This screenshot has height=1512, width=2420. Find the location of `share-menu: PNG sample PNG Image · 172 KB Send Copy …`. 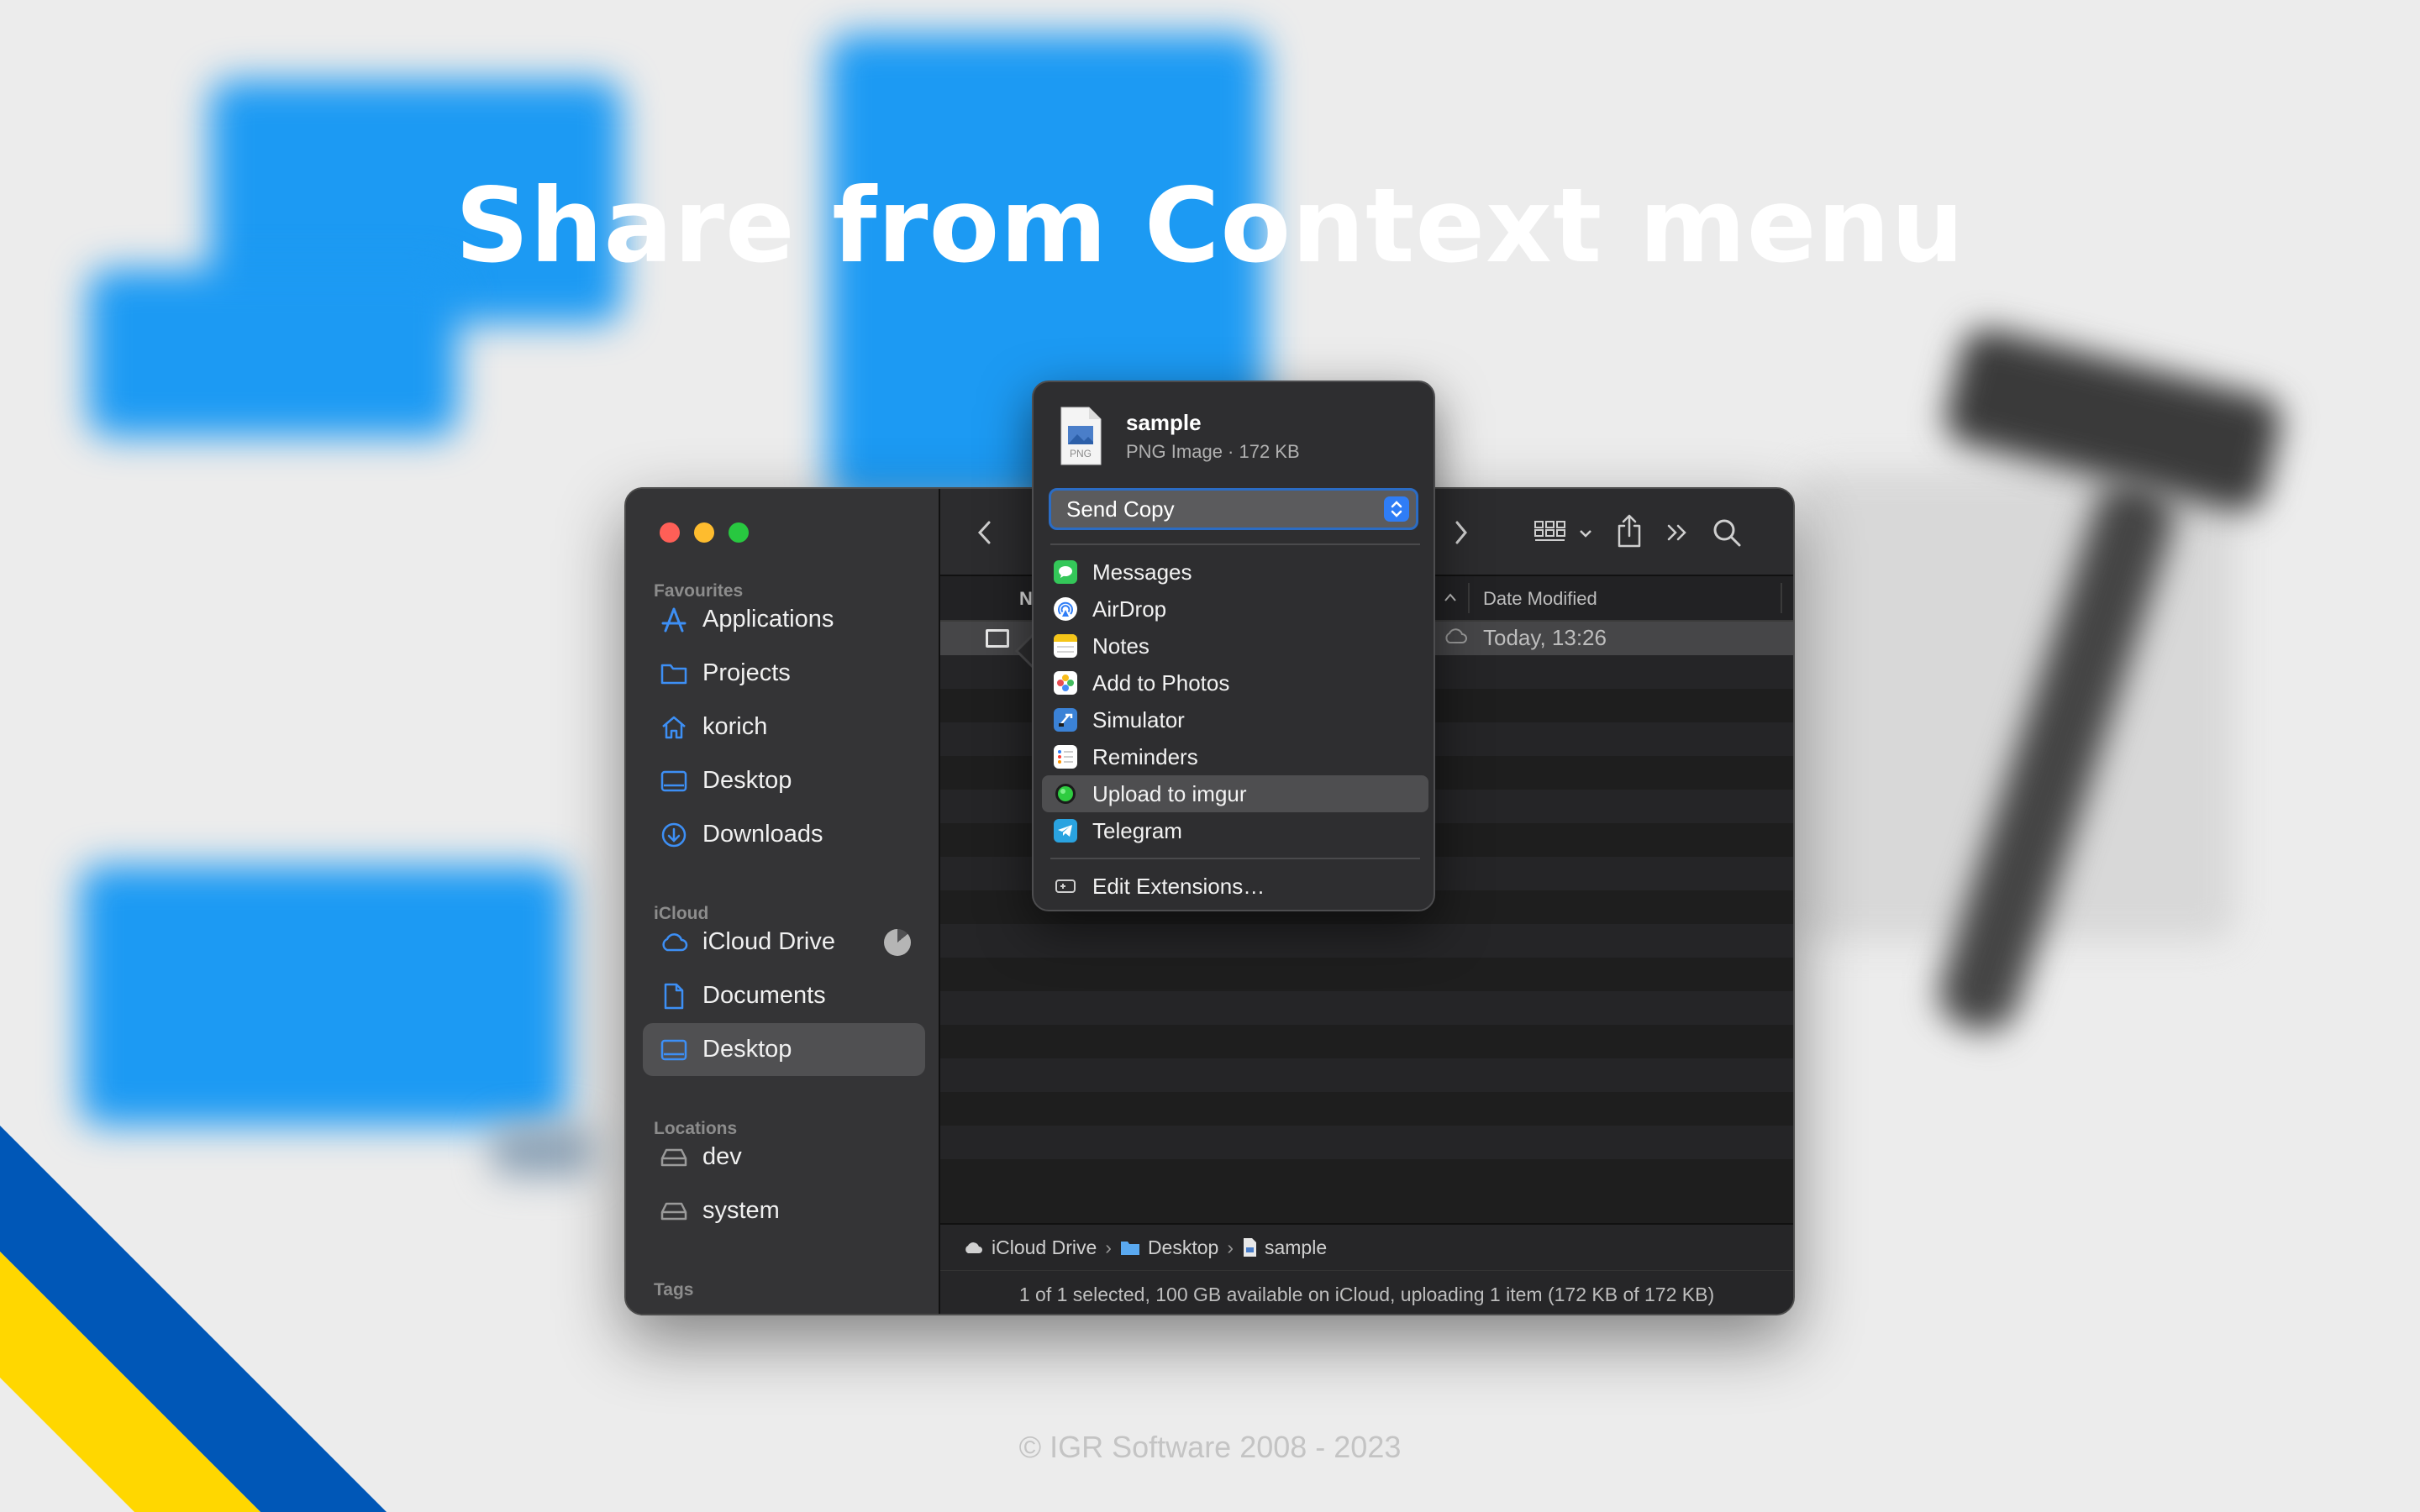

share-menu: PNG sample PNG Image · 172 KB Send Copy … is located at coordinates (1233, 646).